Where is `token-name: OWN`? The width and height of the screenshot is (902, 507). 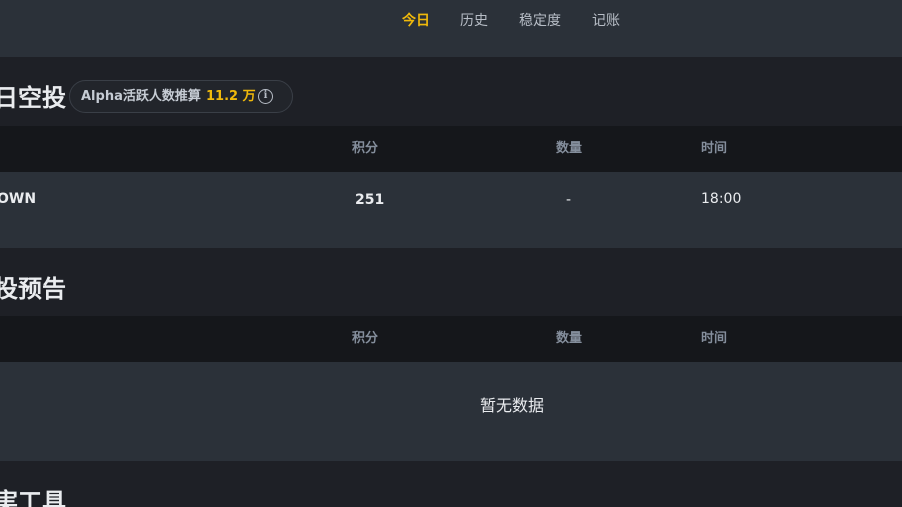
token-name: OWN is located at coordinates (18, 199).